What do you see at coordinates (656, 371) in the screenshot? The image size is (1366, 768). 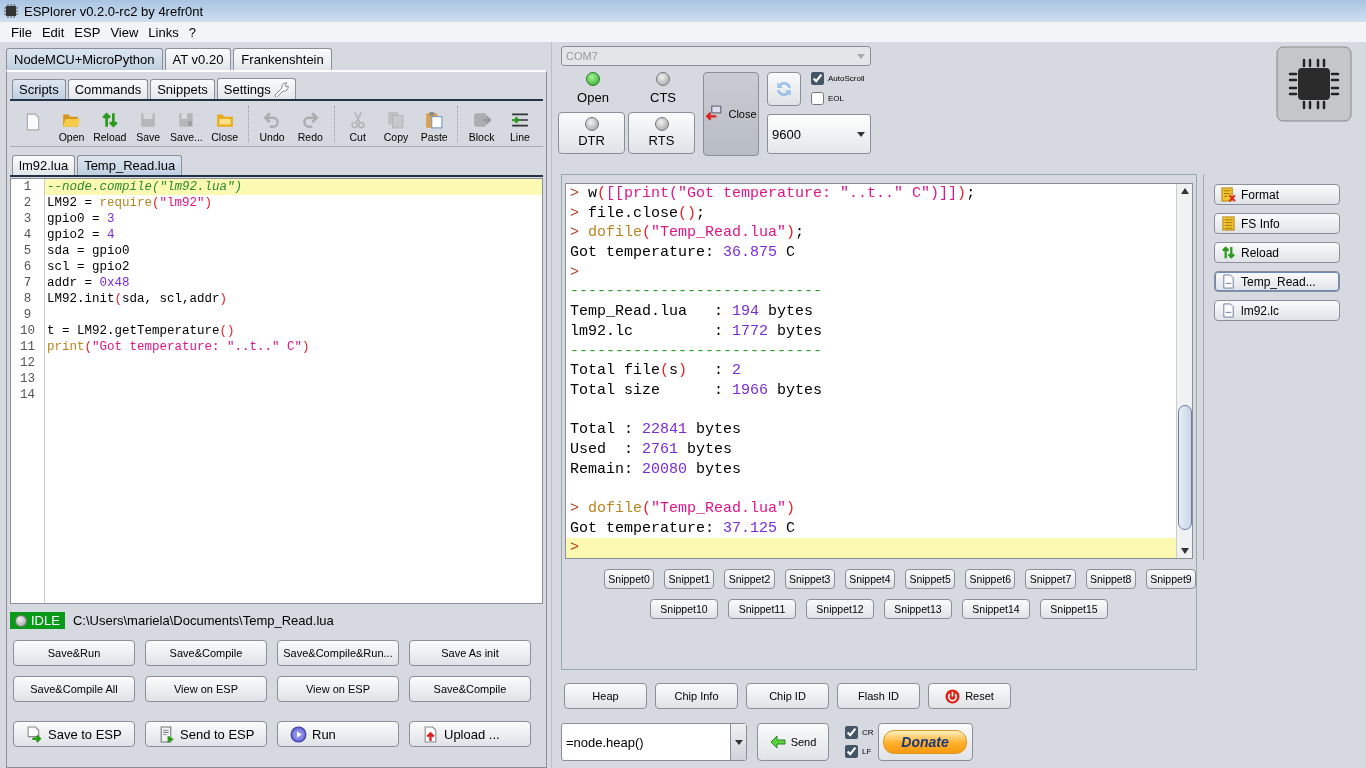 I see `console-line: Total file(s) : 2` at bounding box center [656, 371].